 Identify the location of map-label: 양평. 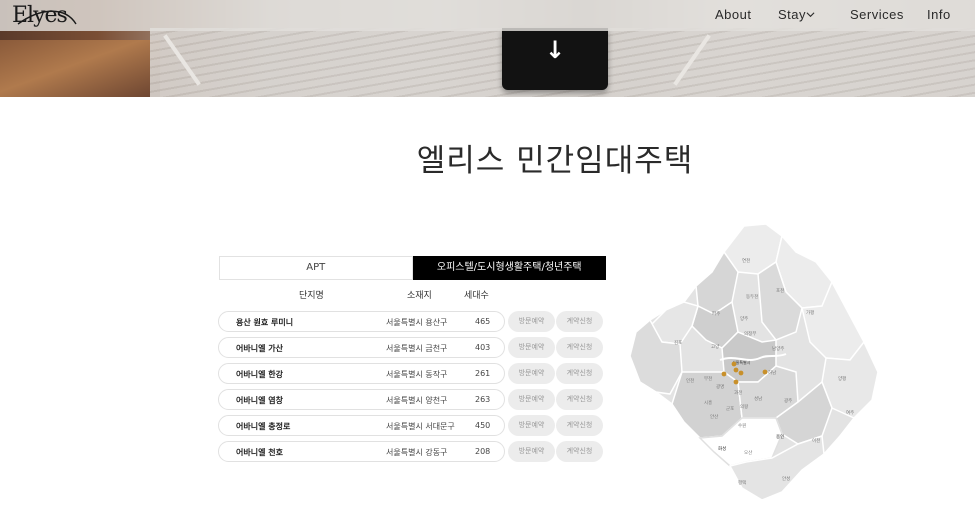
(842, 378).